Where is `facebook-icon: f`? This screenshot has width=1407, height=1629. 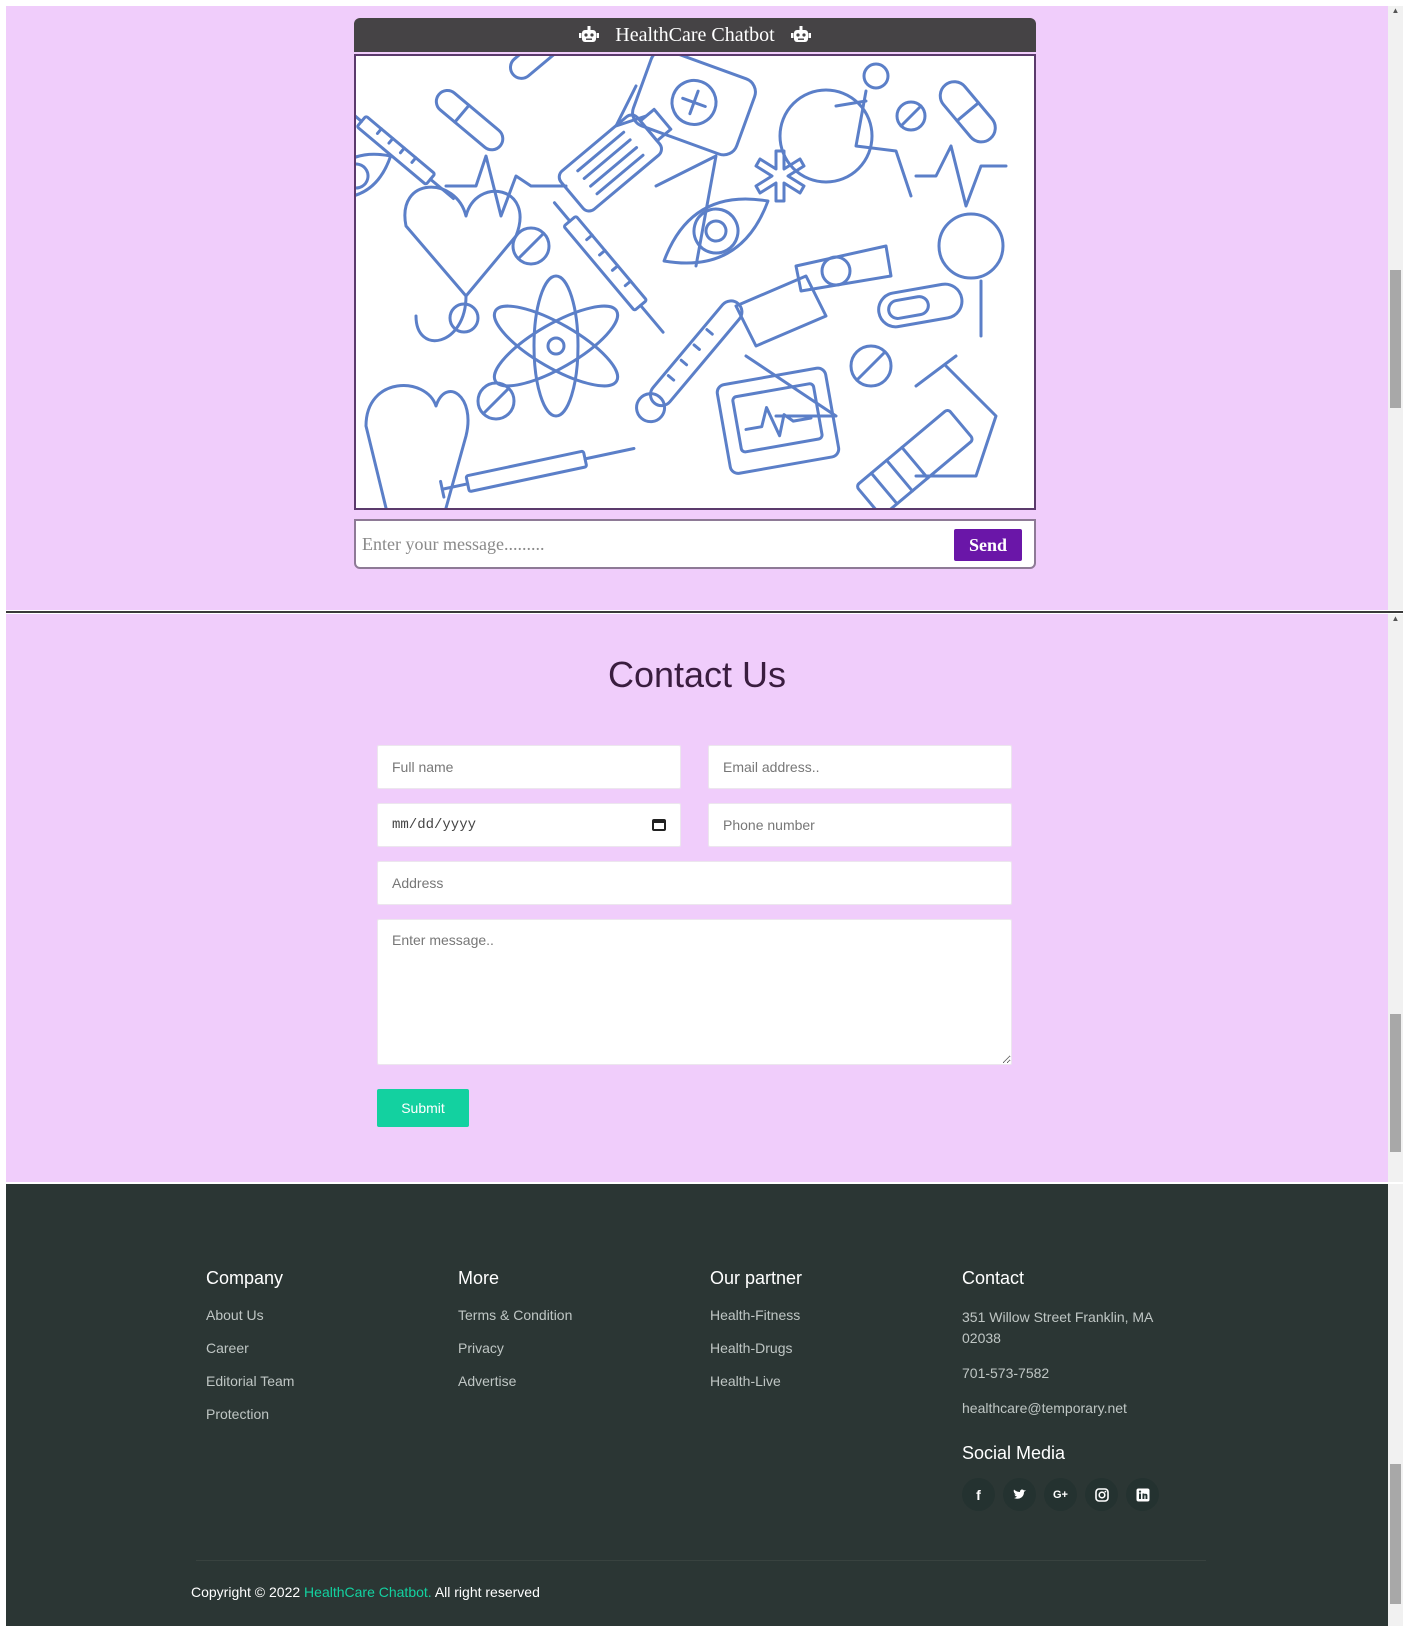 facebook-icon: f is located at coordinates (978, 1494).